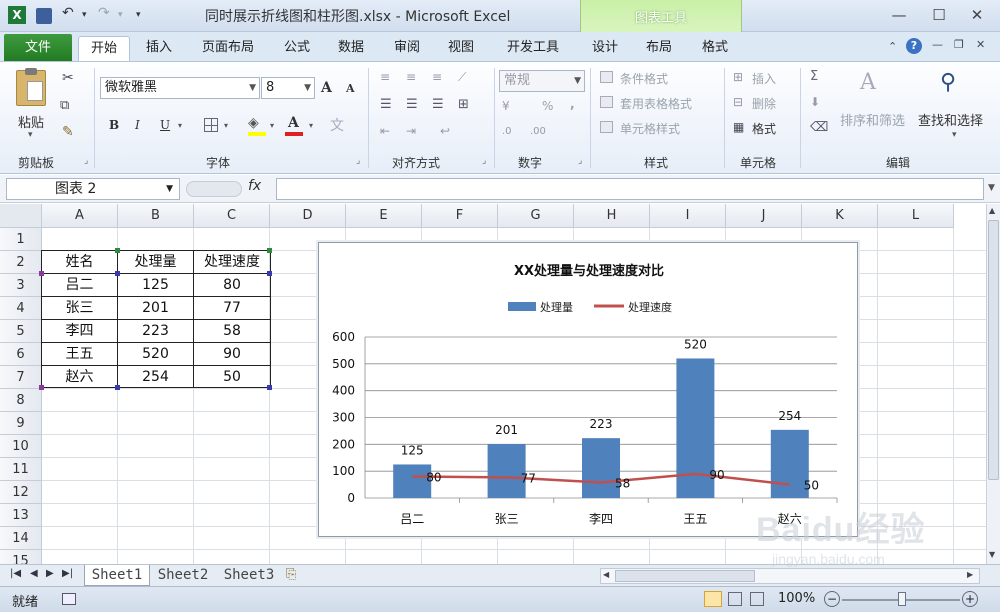 The height and width of the screenshot is (612, 1000). I want to click on sheet-tab-3: Sheet3, so click(249, 575).